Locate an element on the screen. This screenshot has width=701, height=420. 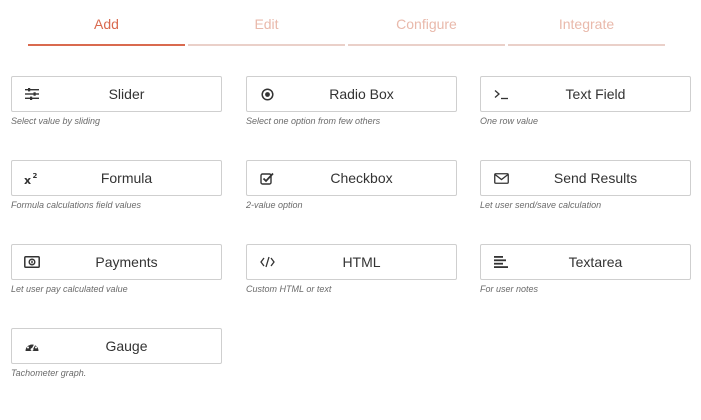
field-card-gauge: Gauge Tachometer graph. is located at coordinates (116, 353).